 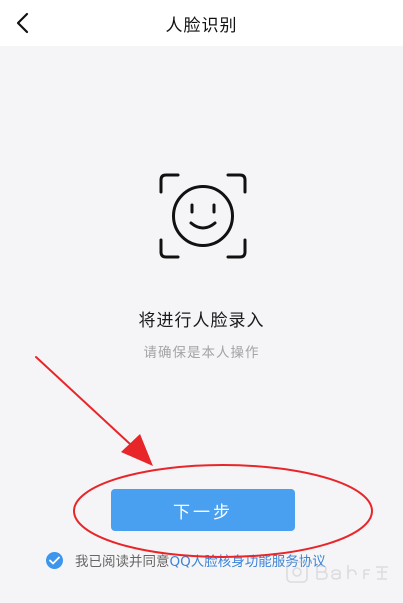 I want to click on navbar: 人脸识别, so click(x=201, y=23).